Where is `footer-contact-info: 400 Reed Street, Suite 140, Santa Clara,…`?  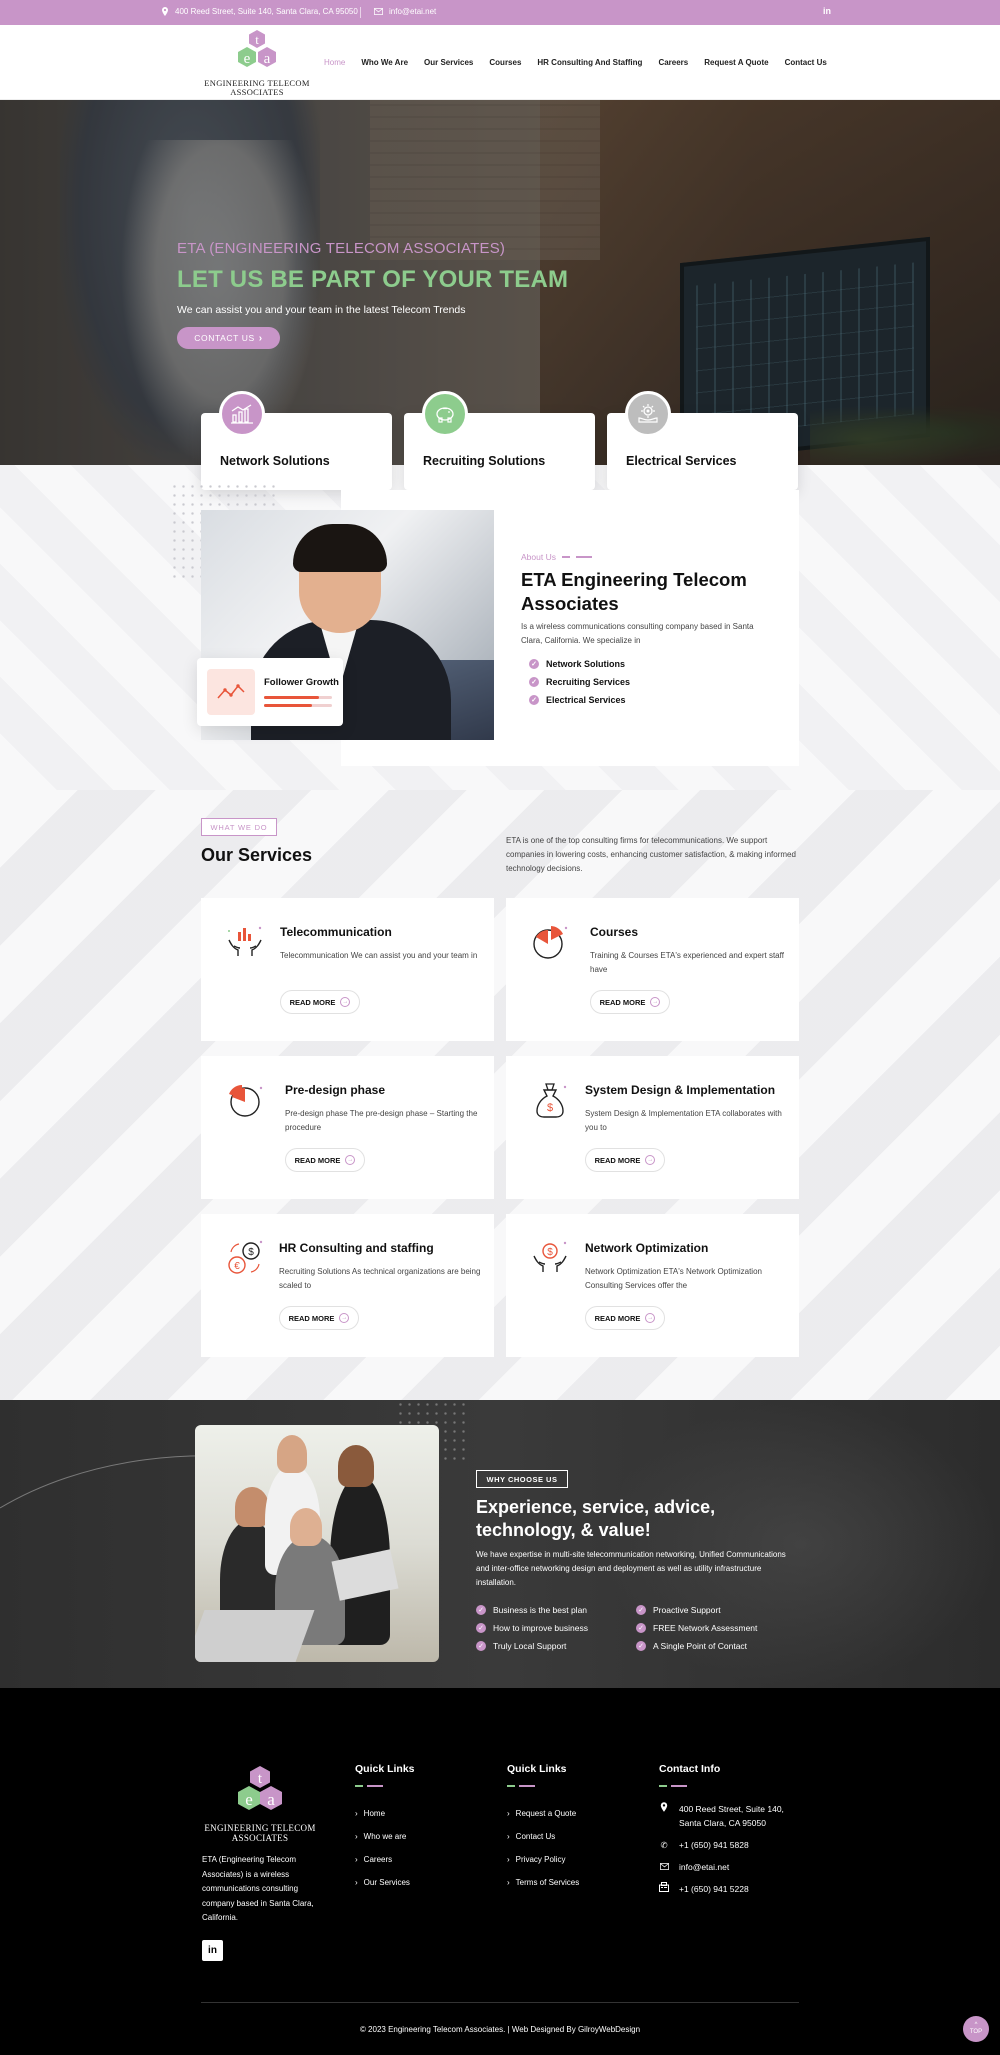
footer-contact-info: 400 Reed Street, Suite 140, Santa Clara,… is located at coordinates (729, 1853).